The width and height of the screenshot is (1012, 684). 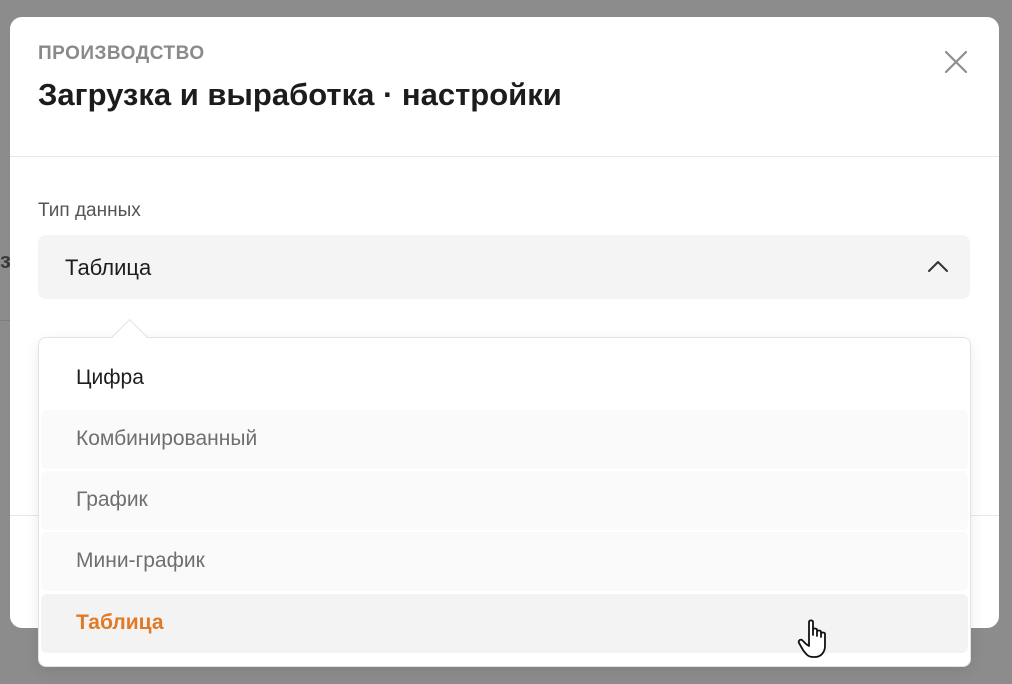 What do you see at coordinates (5, 320) in the screenshot?
I see `background-divider` at bounding box center [5, 320].